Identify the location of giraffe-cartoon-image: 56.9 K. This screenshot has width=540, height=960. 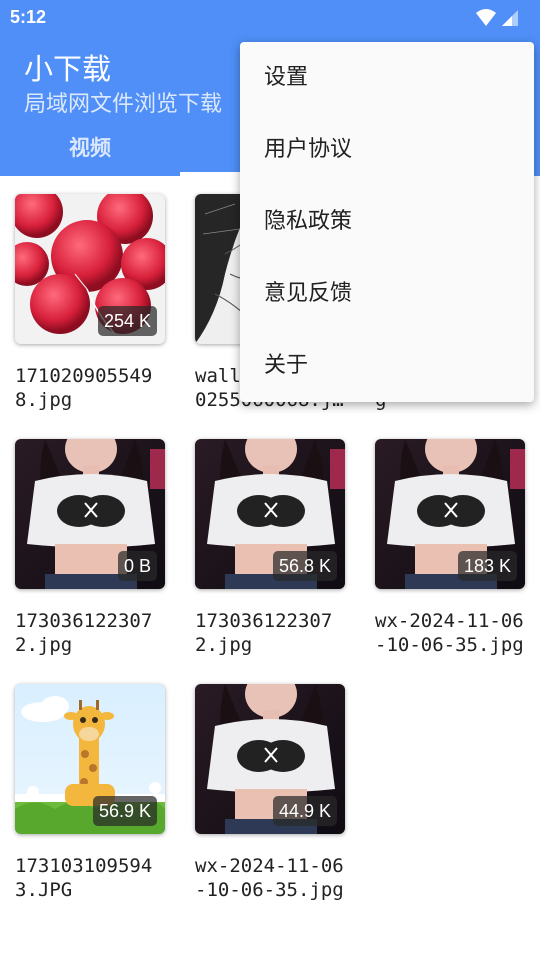
(90, 759).